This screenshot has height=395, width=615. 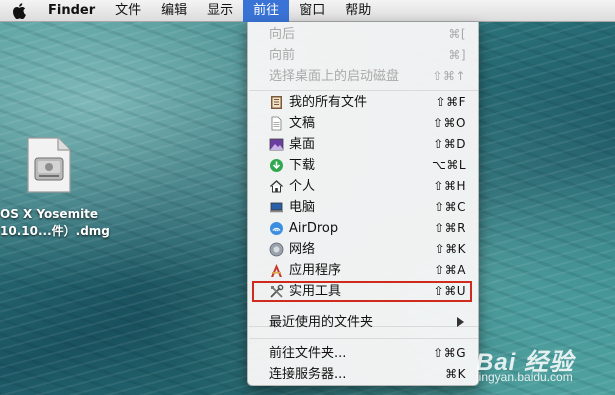 What do you see at coordinates (363, 102) in the screenshot?
I see `menu-item-all-my-files: 我的所有文件 ⇧⌘F` at bounding box center [363, 102].